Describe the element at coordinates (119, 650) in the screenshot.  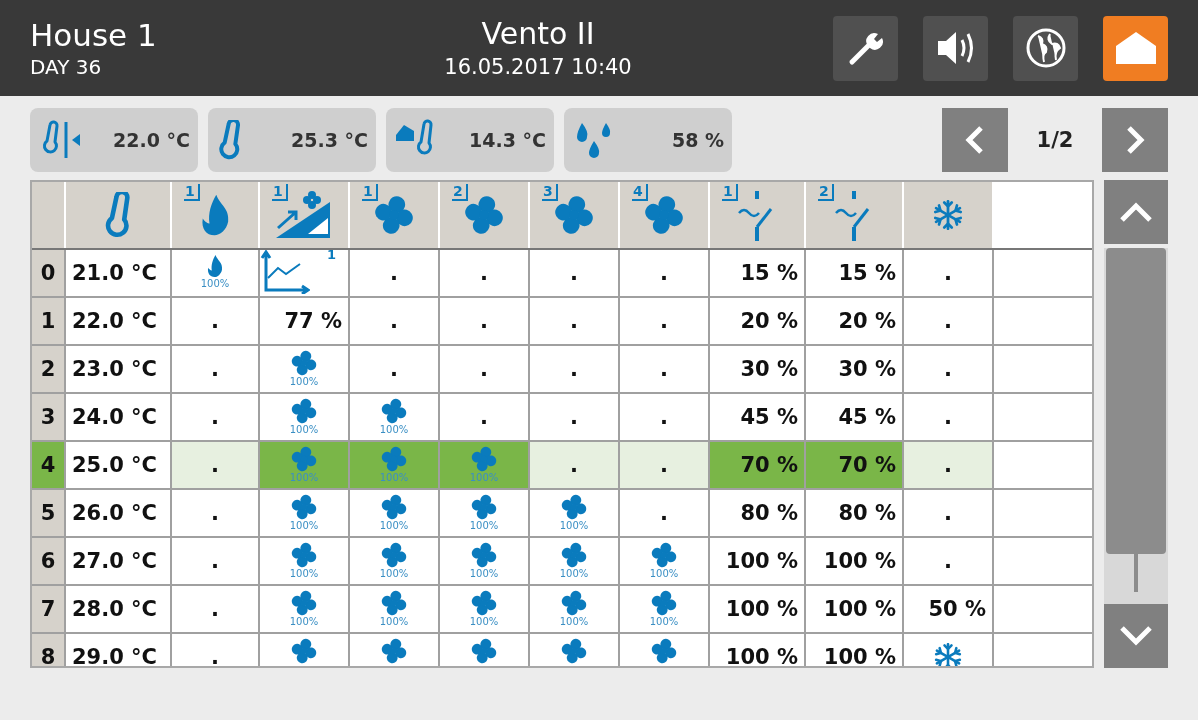
I see `temperature-cell: 29.0 °C` at that location.